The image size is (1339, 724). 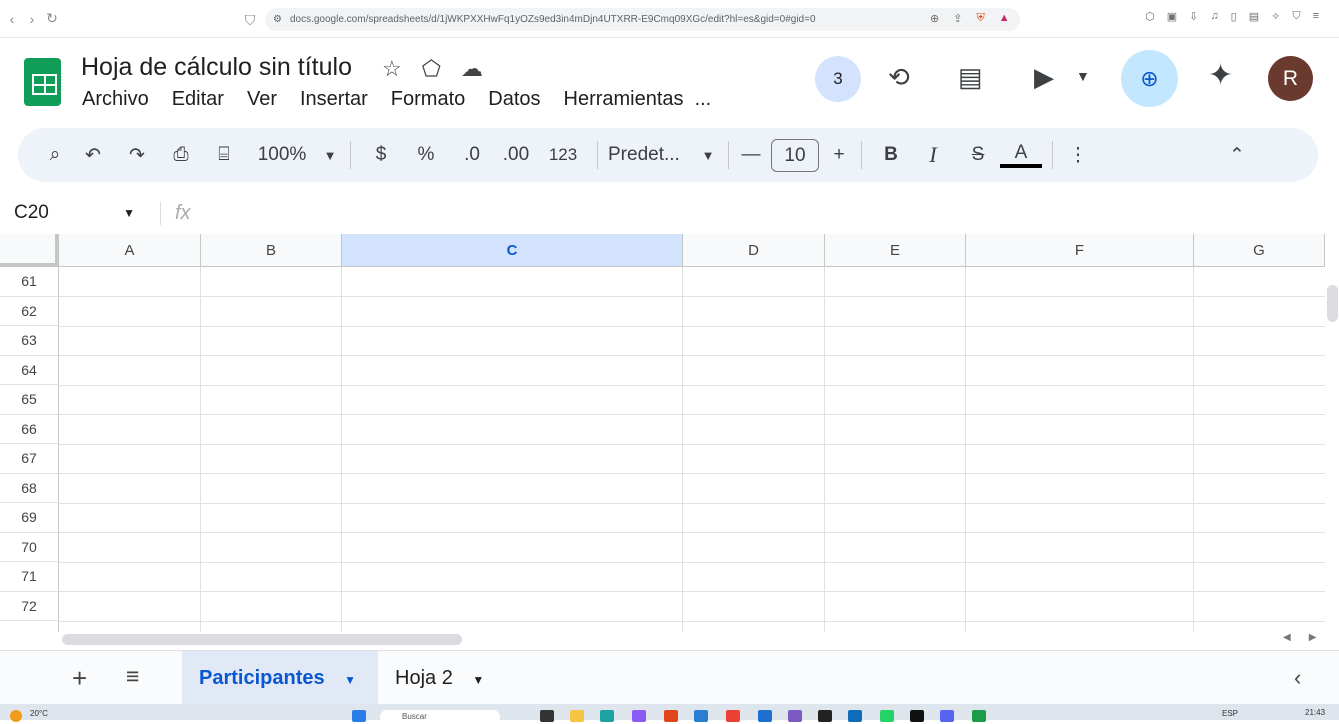 What do you see at coordinates (708, 155) in the screenshot?
I see `font-dropdown-icon: ▼` at bounding box center [708, 155].